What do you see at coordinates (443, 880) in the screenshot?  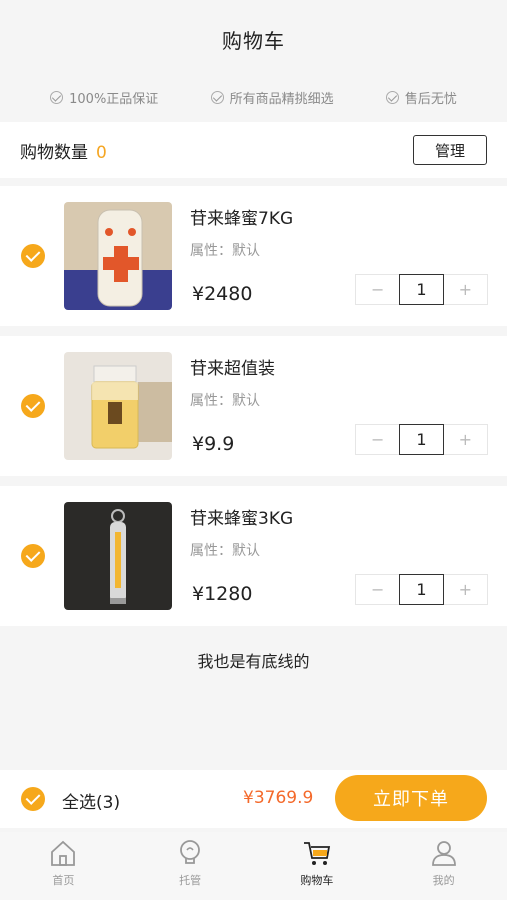 I see `tab-label: 我的` at bounding box center [443, 880].